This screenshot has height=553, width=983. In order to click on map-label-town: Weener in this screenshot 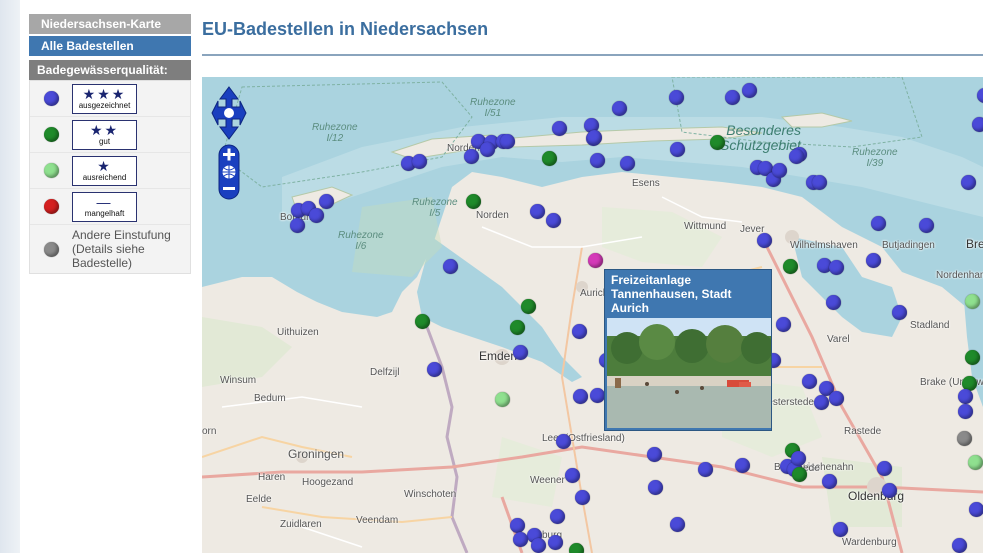, I will do `click(547, 480)`.